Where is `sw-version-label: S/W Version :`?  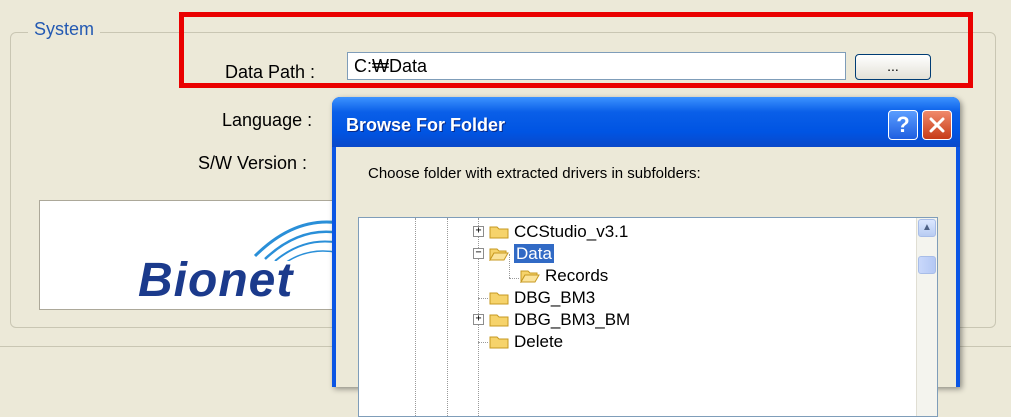 sw-version-label: S/W Version : is located at coordinates (253, 163).